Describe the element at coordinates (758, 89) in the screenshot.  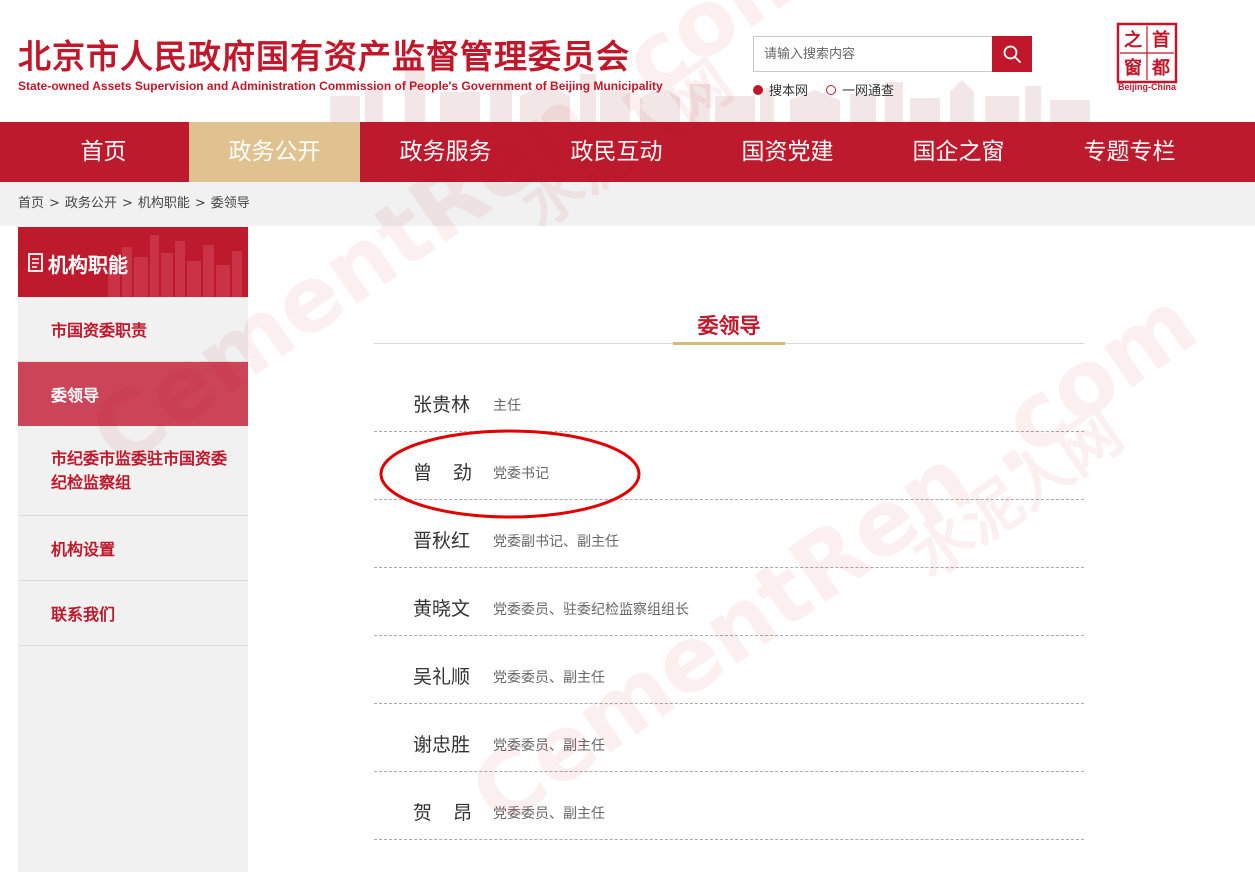
I see `radio-selected-icon` at that location.